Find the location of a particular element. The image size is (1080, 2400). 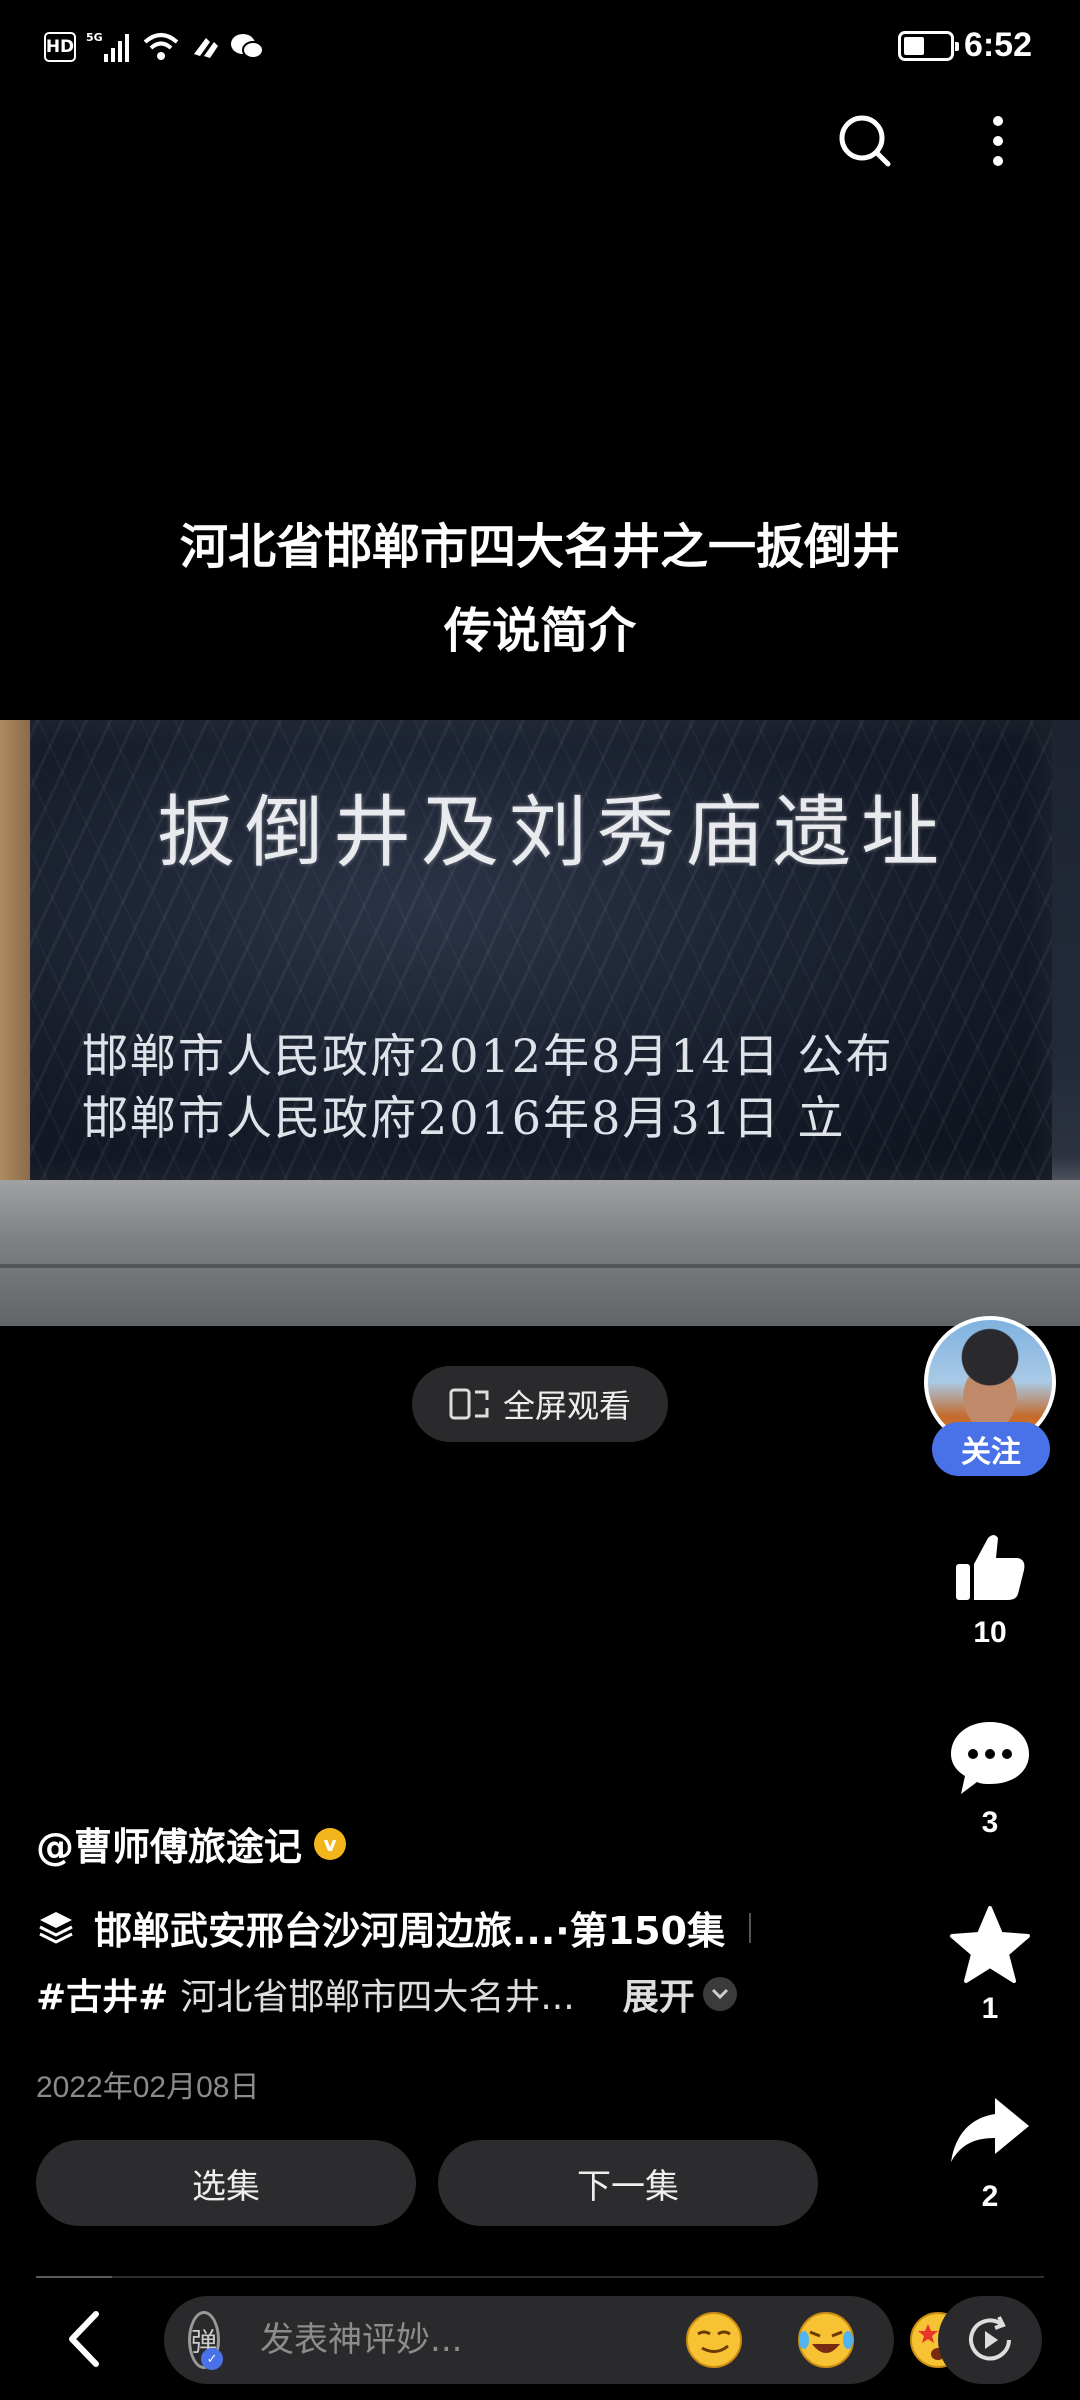

fullscreen-button: 全屏观看 is located at coordinates (540, 1404).